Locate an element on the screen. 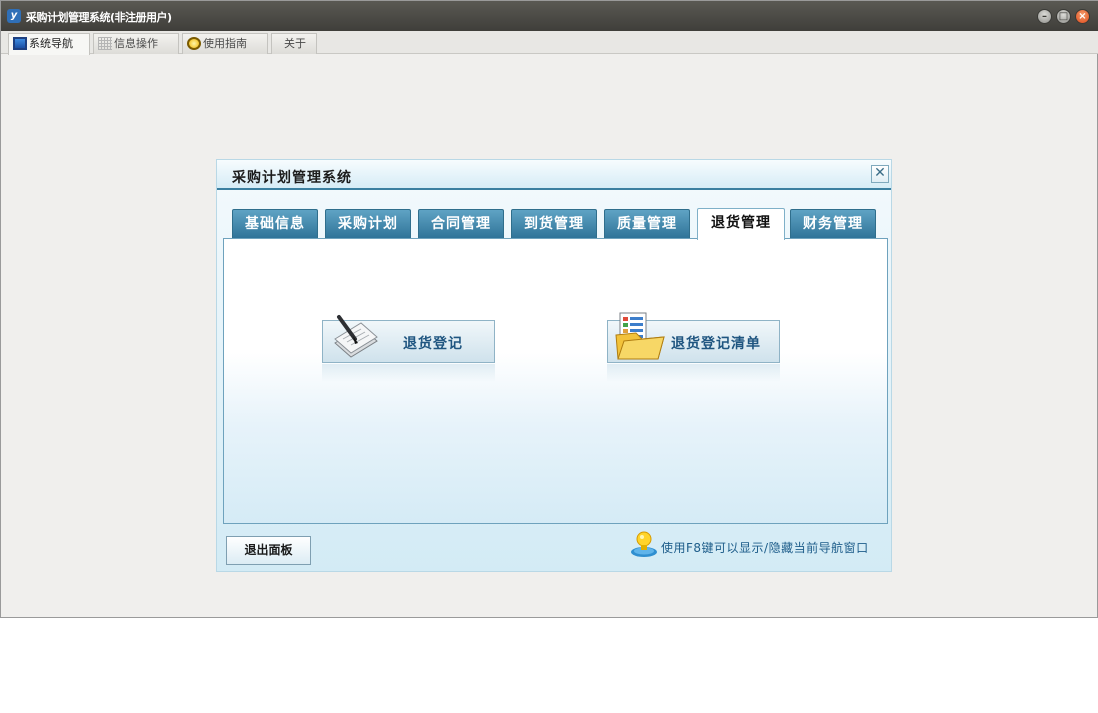 The height and width of the screenshot is (713, 1098). tab-contract-management: 合同管理 is located at coordinates (461, 224).